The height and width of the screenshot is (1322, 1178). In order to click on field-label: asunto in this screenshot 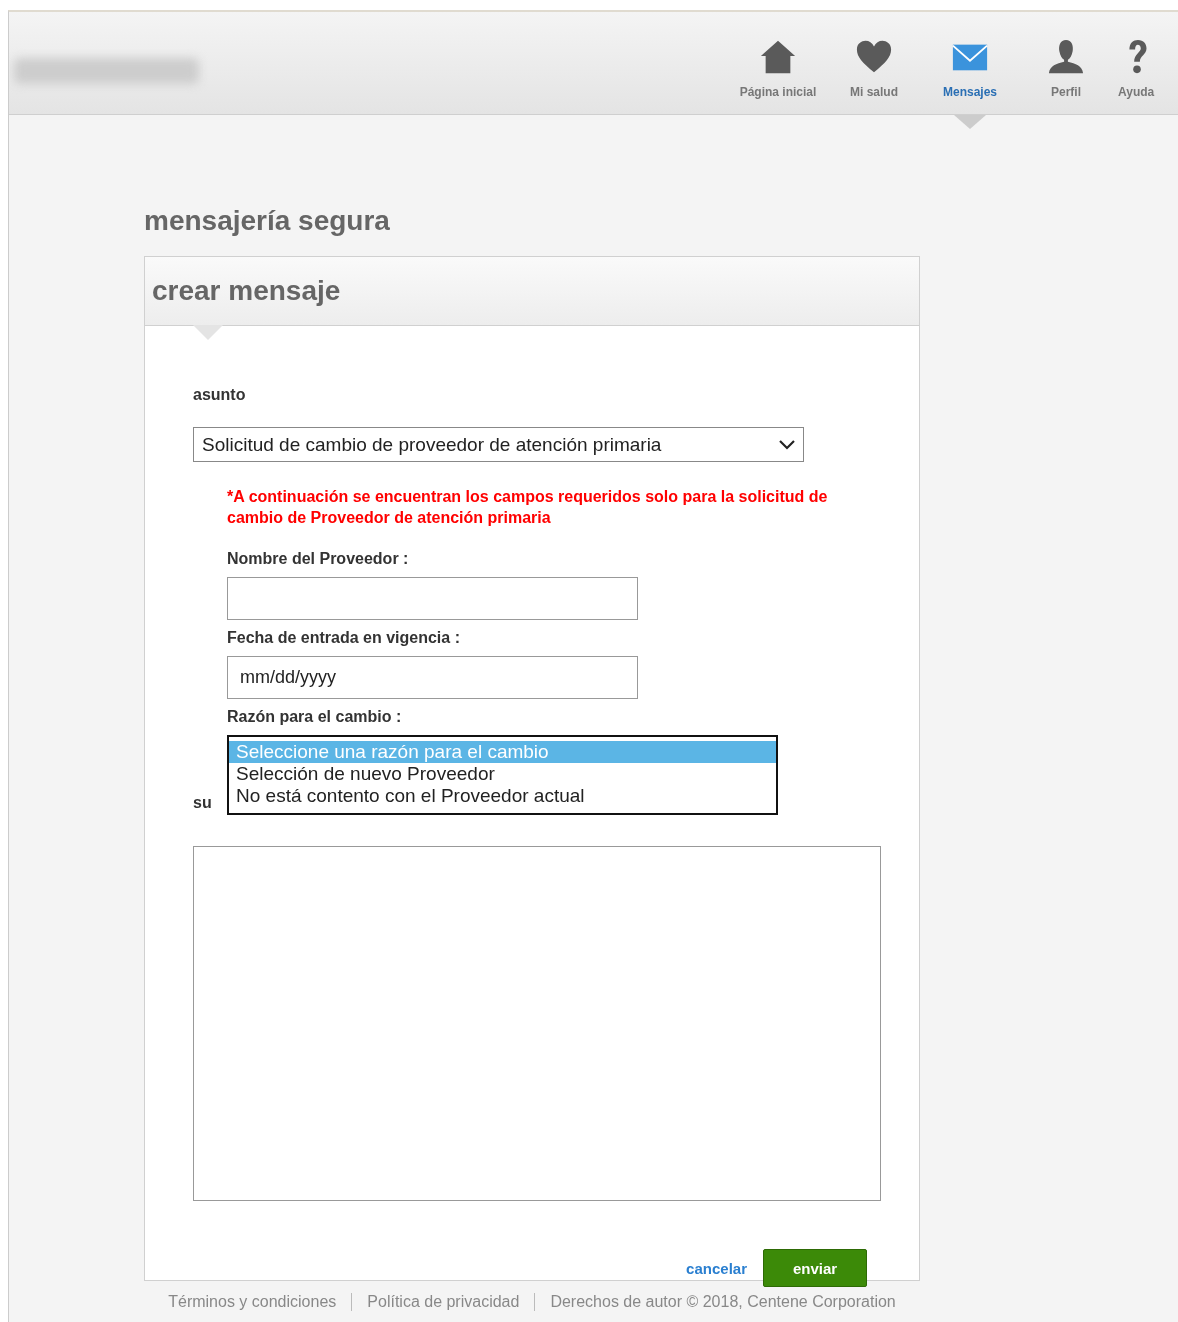, I will do `click(220, 395)`.